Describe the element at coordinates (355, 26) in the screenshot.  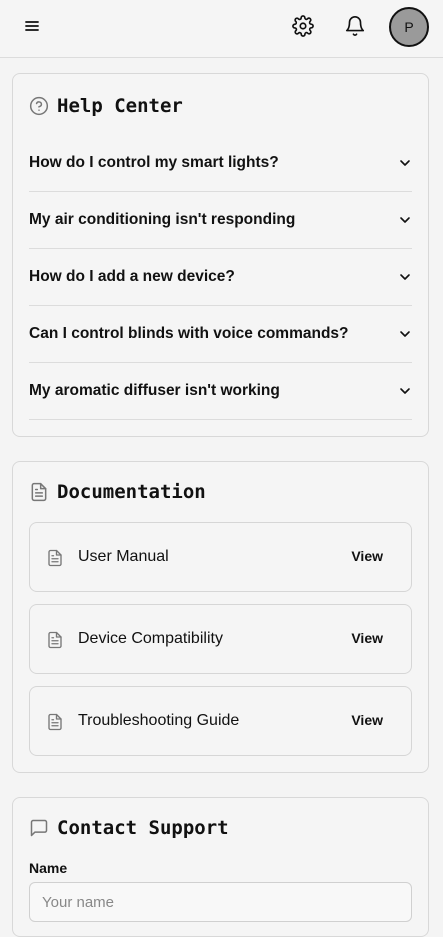
I see `bell-icon` at that location.